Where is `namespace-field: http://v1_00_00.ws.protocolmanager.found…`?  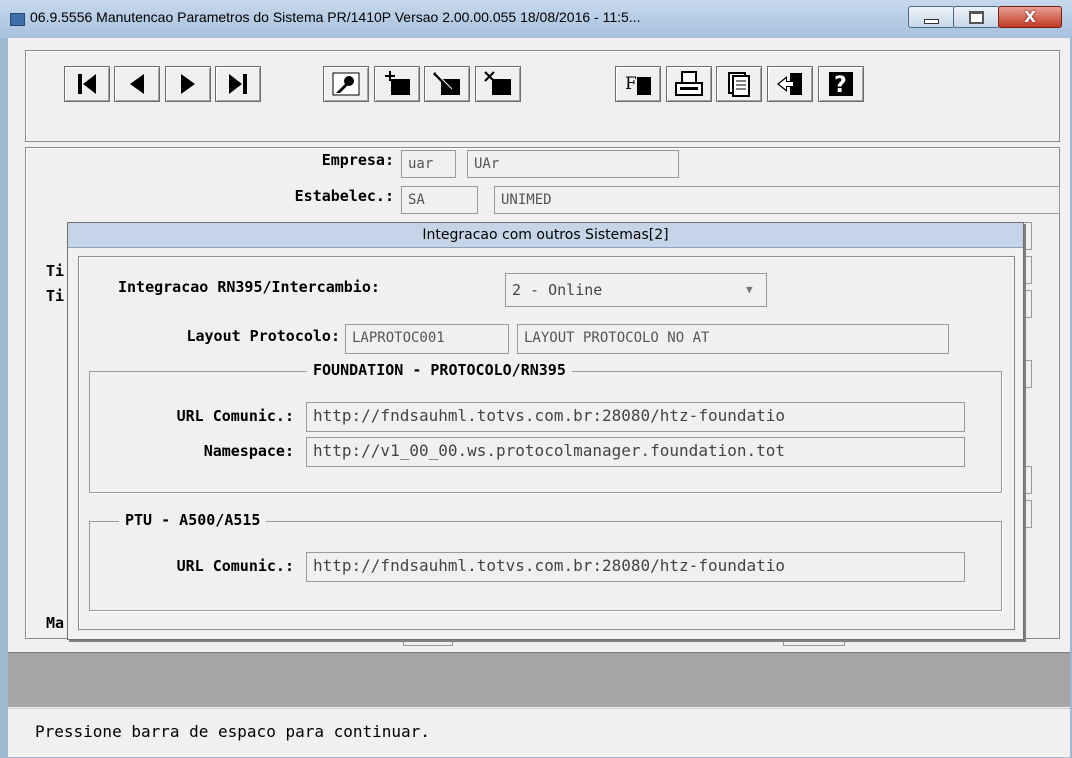 namespace-field: http://v1_00_00.ws.protocolmanager.found… is located at coordinates (635, 452).